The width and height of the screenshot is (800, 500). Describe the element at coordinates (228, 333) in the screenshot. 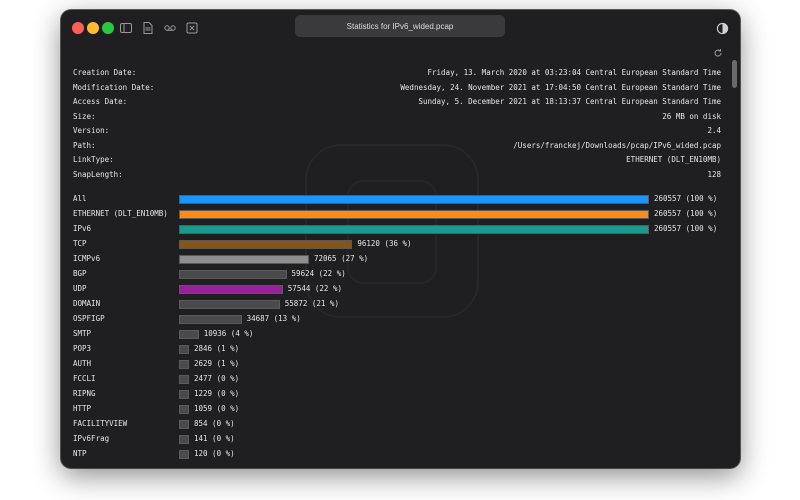

I see `stat-value: 10936 (4 %)` at that location.